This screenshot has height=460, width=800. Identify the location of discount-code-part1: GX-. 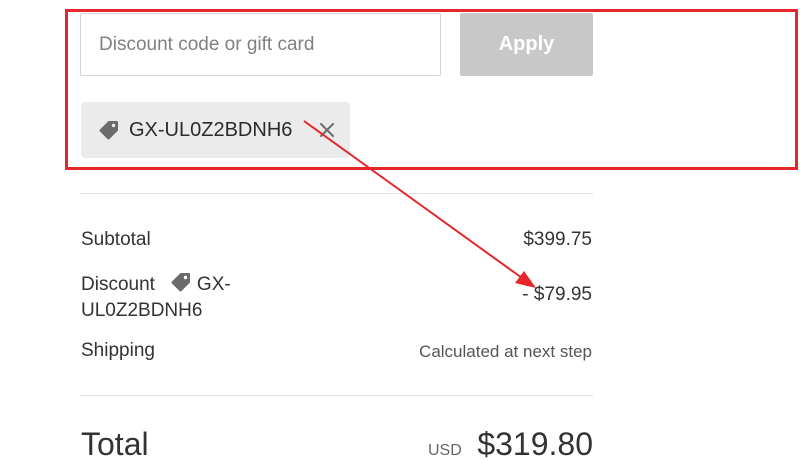
(213, 284).